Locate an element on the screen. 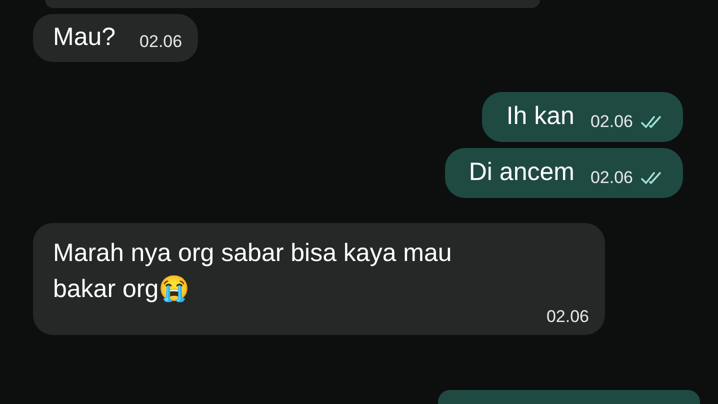 The width and height of the screenshot is (718, 404). message-text: Marah nya org sabar bisa kaya mau bakar org😭 is located at coordinates (253, 271).